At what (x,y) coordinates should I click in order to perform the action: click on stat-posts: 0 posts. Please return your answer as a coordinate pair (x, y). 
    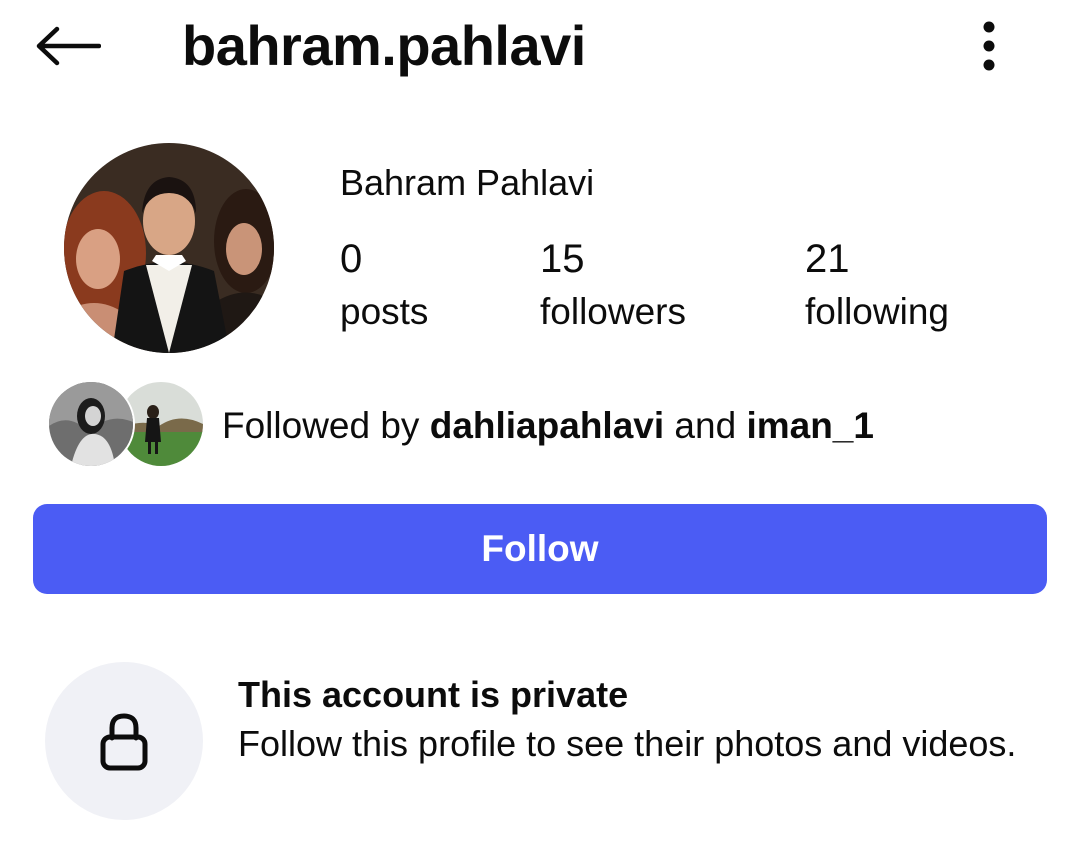
    Looking at the image, I should click on (384, 287).